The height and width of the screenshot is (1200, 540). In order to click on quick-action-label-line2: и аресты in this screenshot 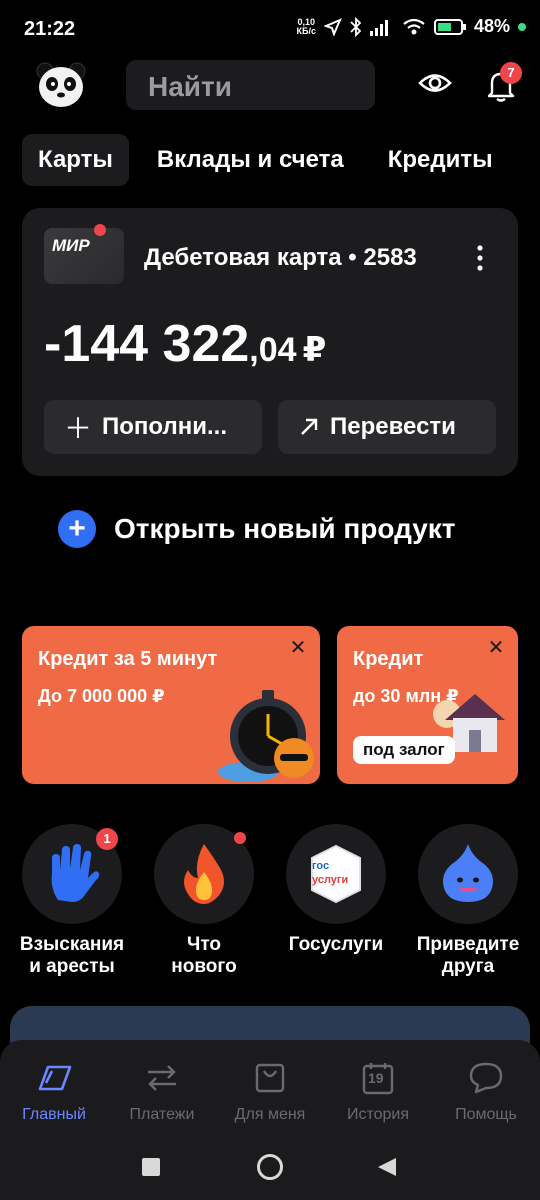, I will do `click(72, 966)`.